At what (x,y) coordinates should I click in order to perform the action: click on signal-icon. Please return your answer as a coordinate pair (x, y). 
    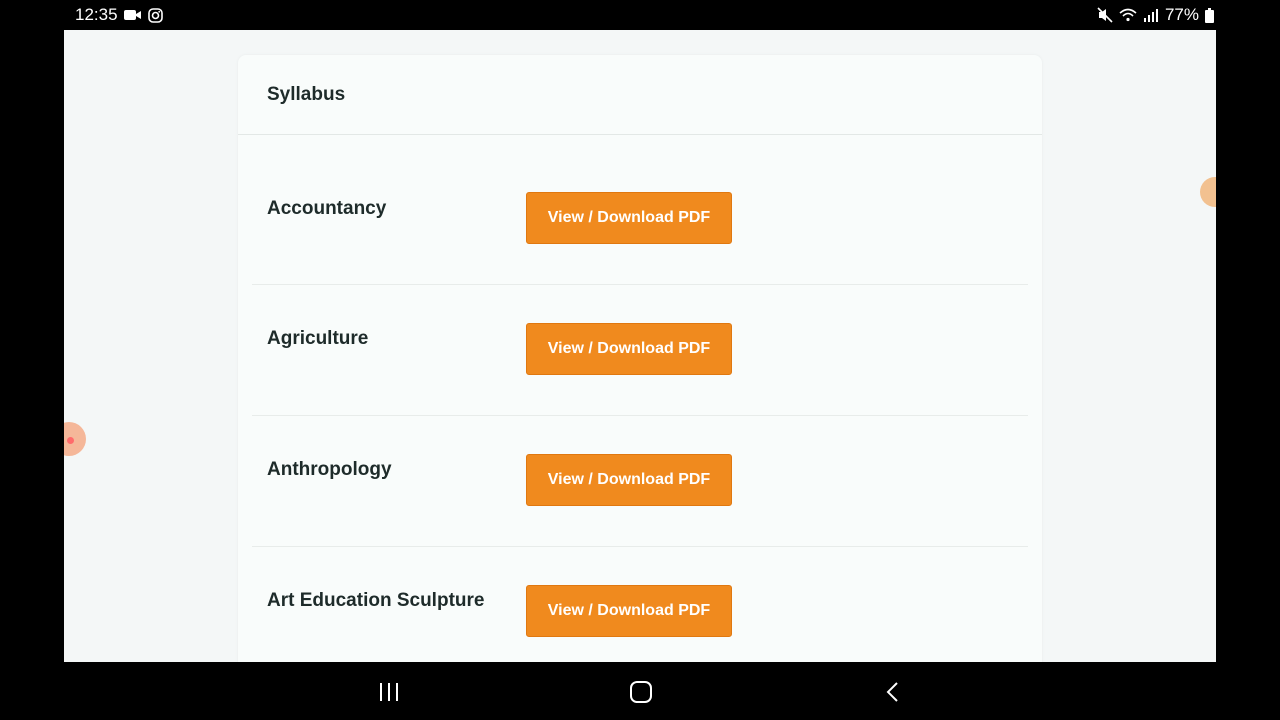
    Looking at the image, I should click on (1151, 15).